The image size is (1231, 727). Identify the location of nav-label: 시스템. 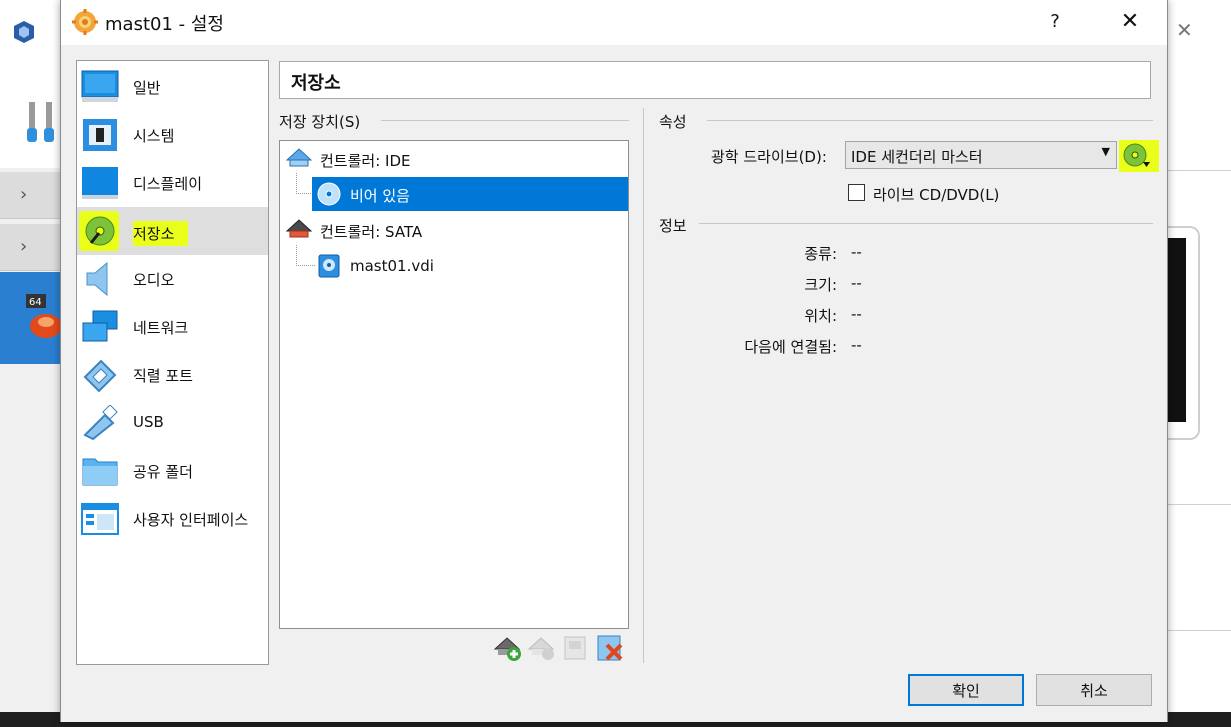
(154, 136).